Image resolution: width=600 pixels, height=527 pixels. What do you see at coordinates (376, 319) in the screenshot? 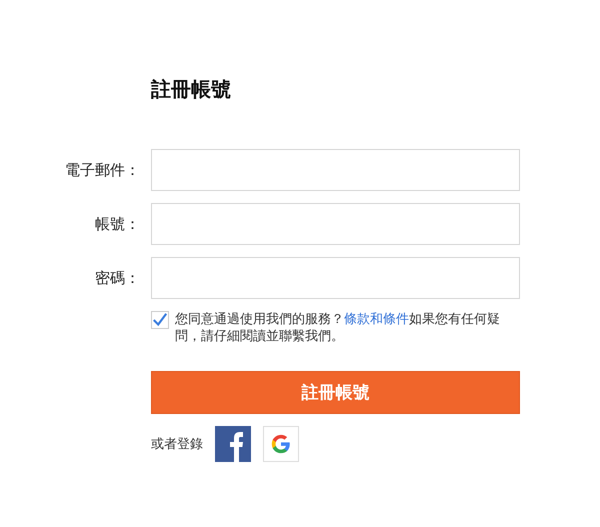
I see `terms-link: 條款和條件` at bounding box center [376, 319].